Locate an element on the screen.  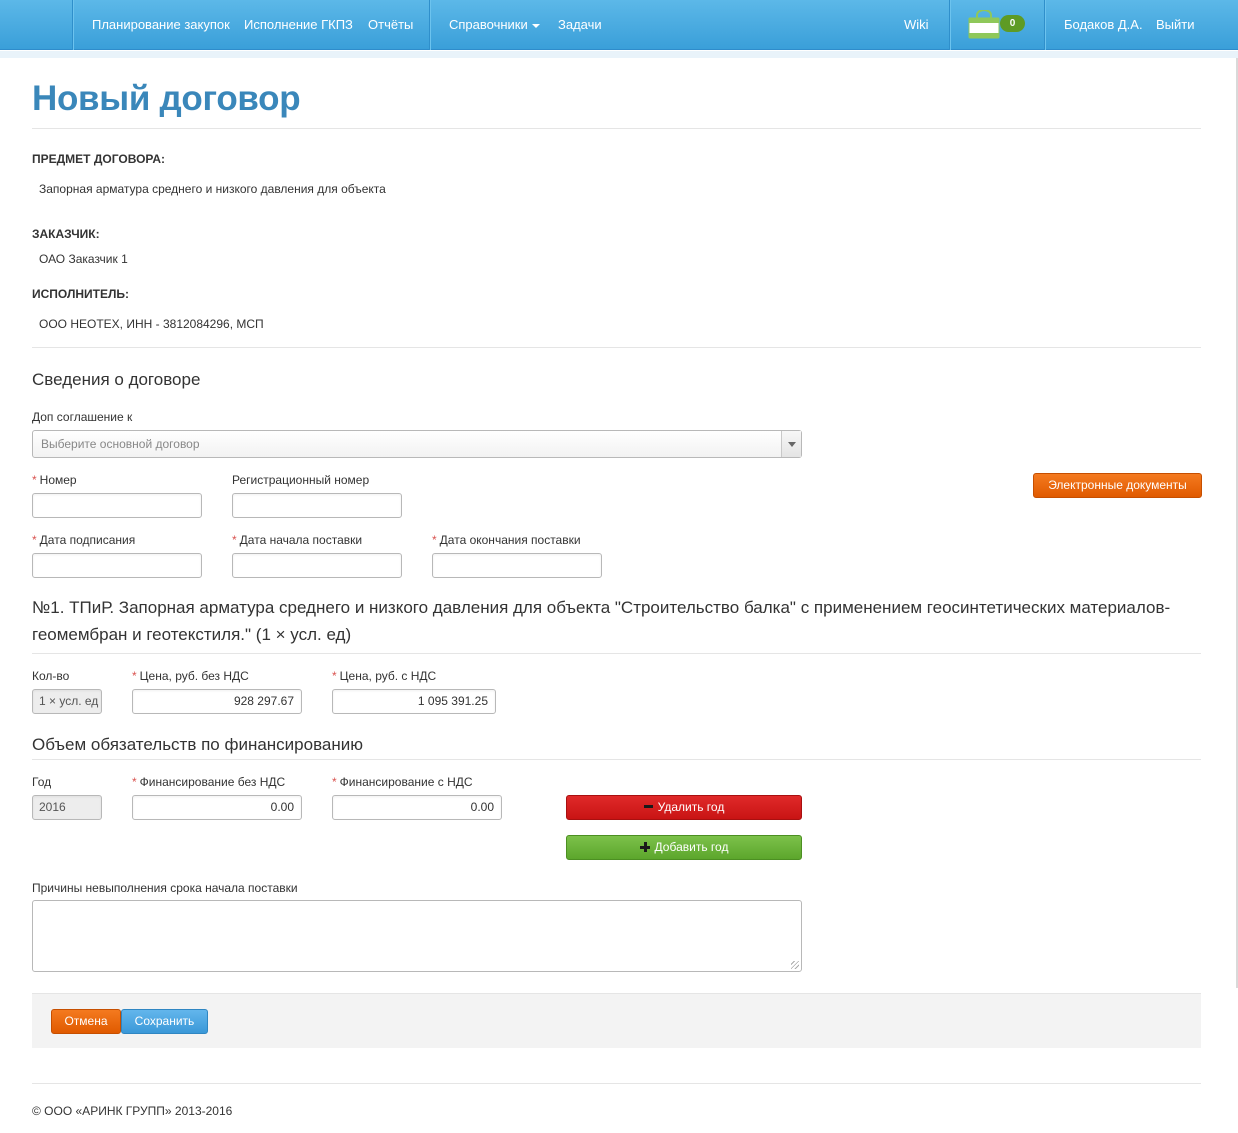
reg-number-label: Регистрационный номер is located at coordinates (301, 480).